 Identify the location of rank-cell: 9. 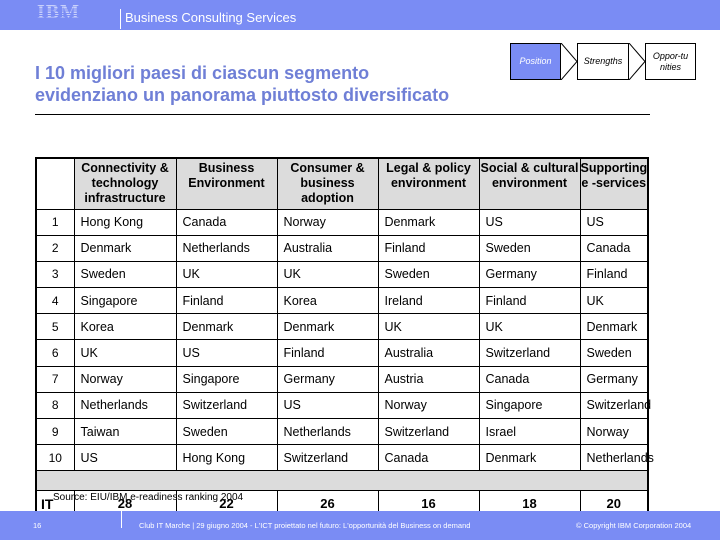
(55, 431).